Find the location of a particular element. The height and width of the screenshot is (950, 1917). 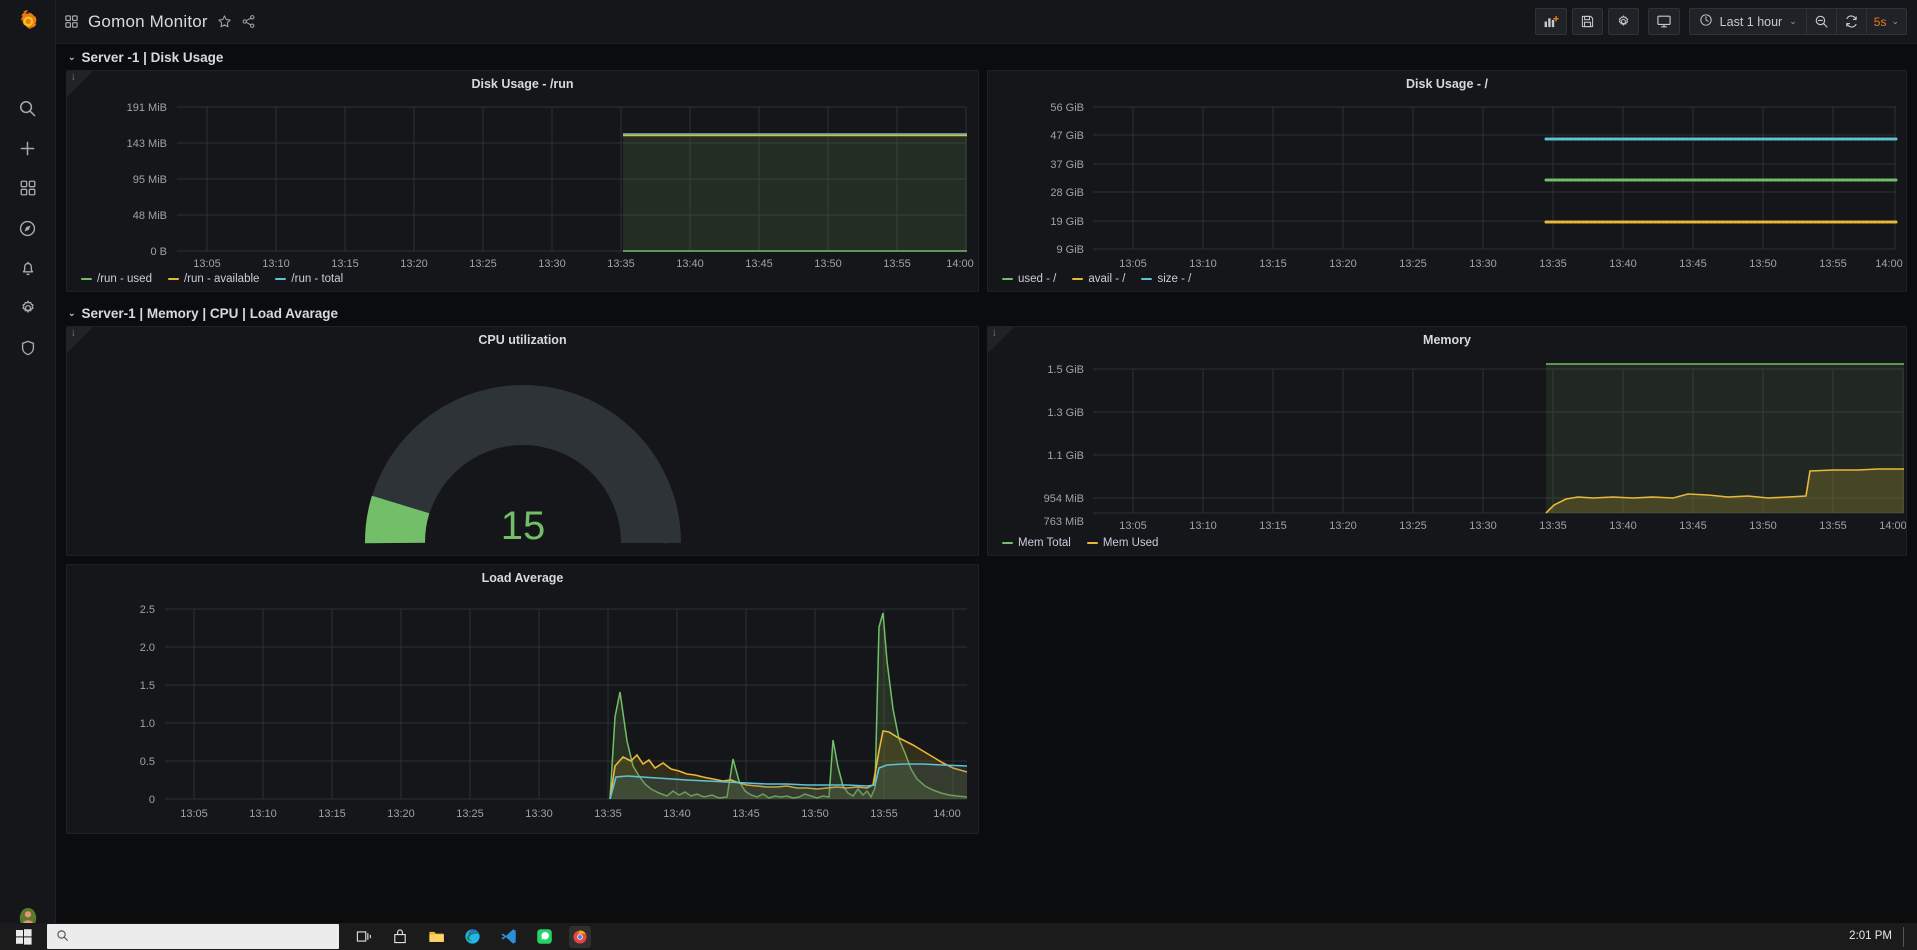

dashboard-row-memory-cpu-load: ⌄ Server-1 | Memory | CPU | Load Avarage is located at coordinates (986, 313).